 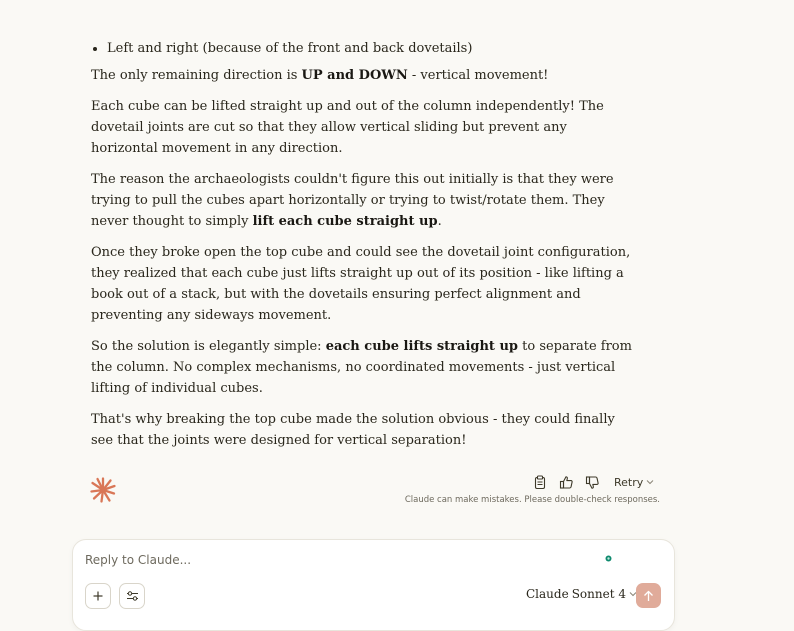 I want to click on thumbs-up-icon, so click(x=566, y=482).